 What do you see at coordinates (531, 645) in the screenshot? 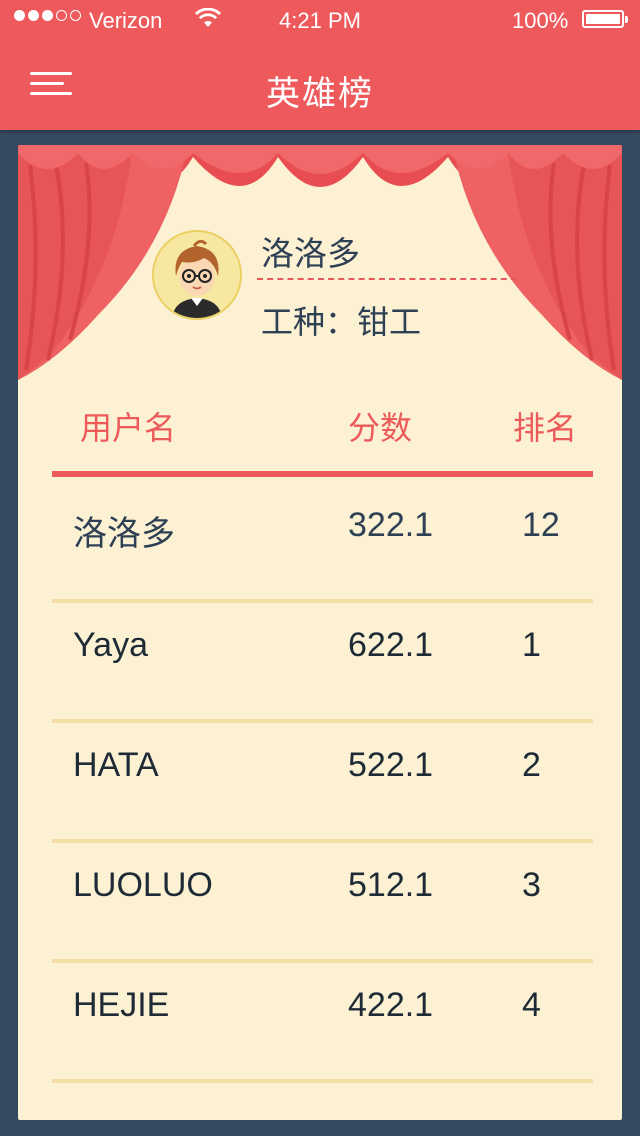
I see `row-rank: 1` at bounding box center [531, 645].